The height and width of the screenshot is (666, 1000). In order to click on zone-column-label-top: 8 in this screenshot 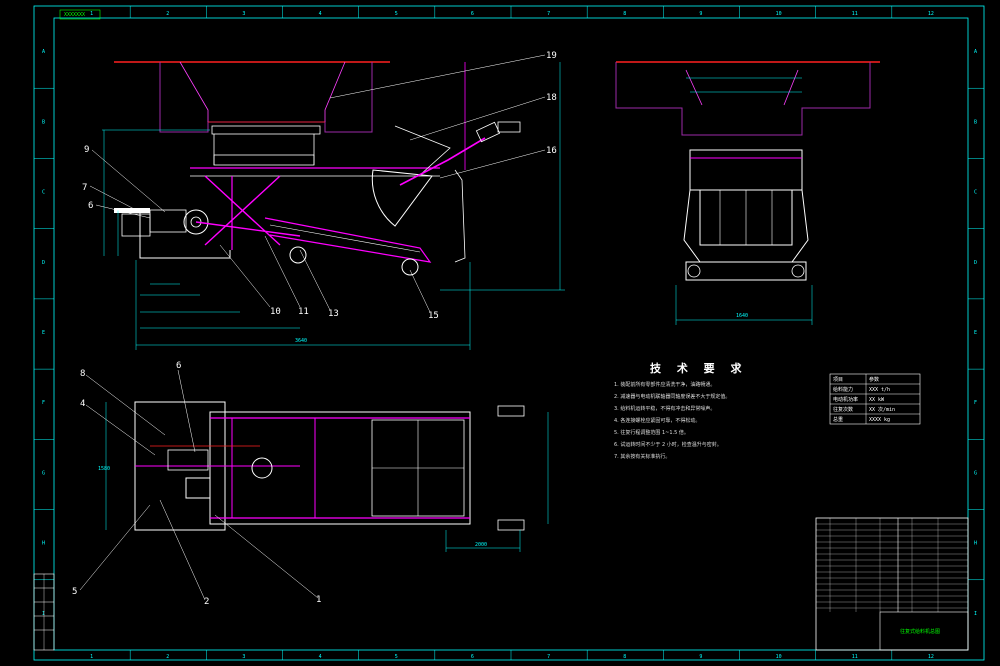, I will do `click(624, 14)`.